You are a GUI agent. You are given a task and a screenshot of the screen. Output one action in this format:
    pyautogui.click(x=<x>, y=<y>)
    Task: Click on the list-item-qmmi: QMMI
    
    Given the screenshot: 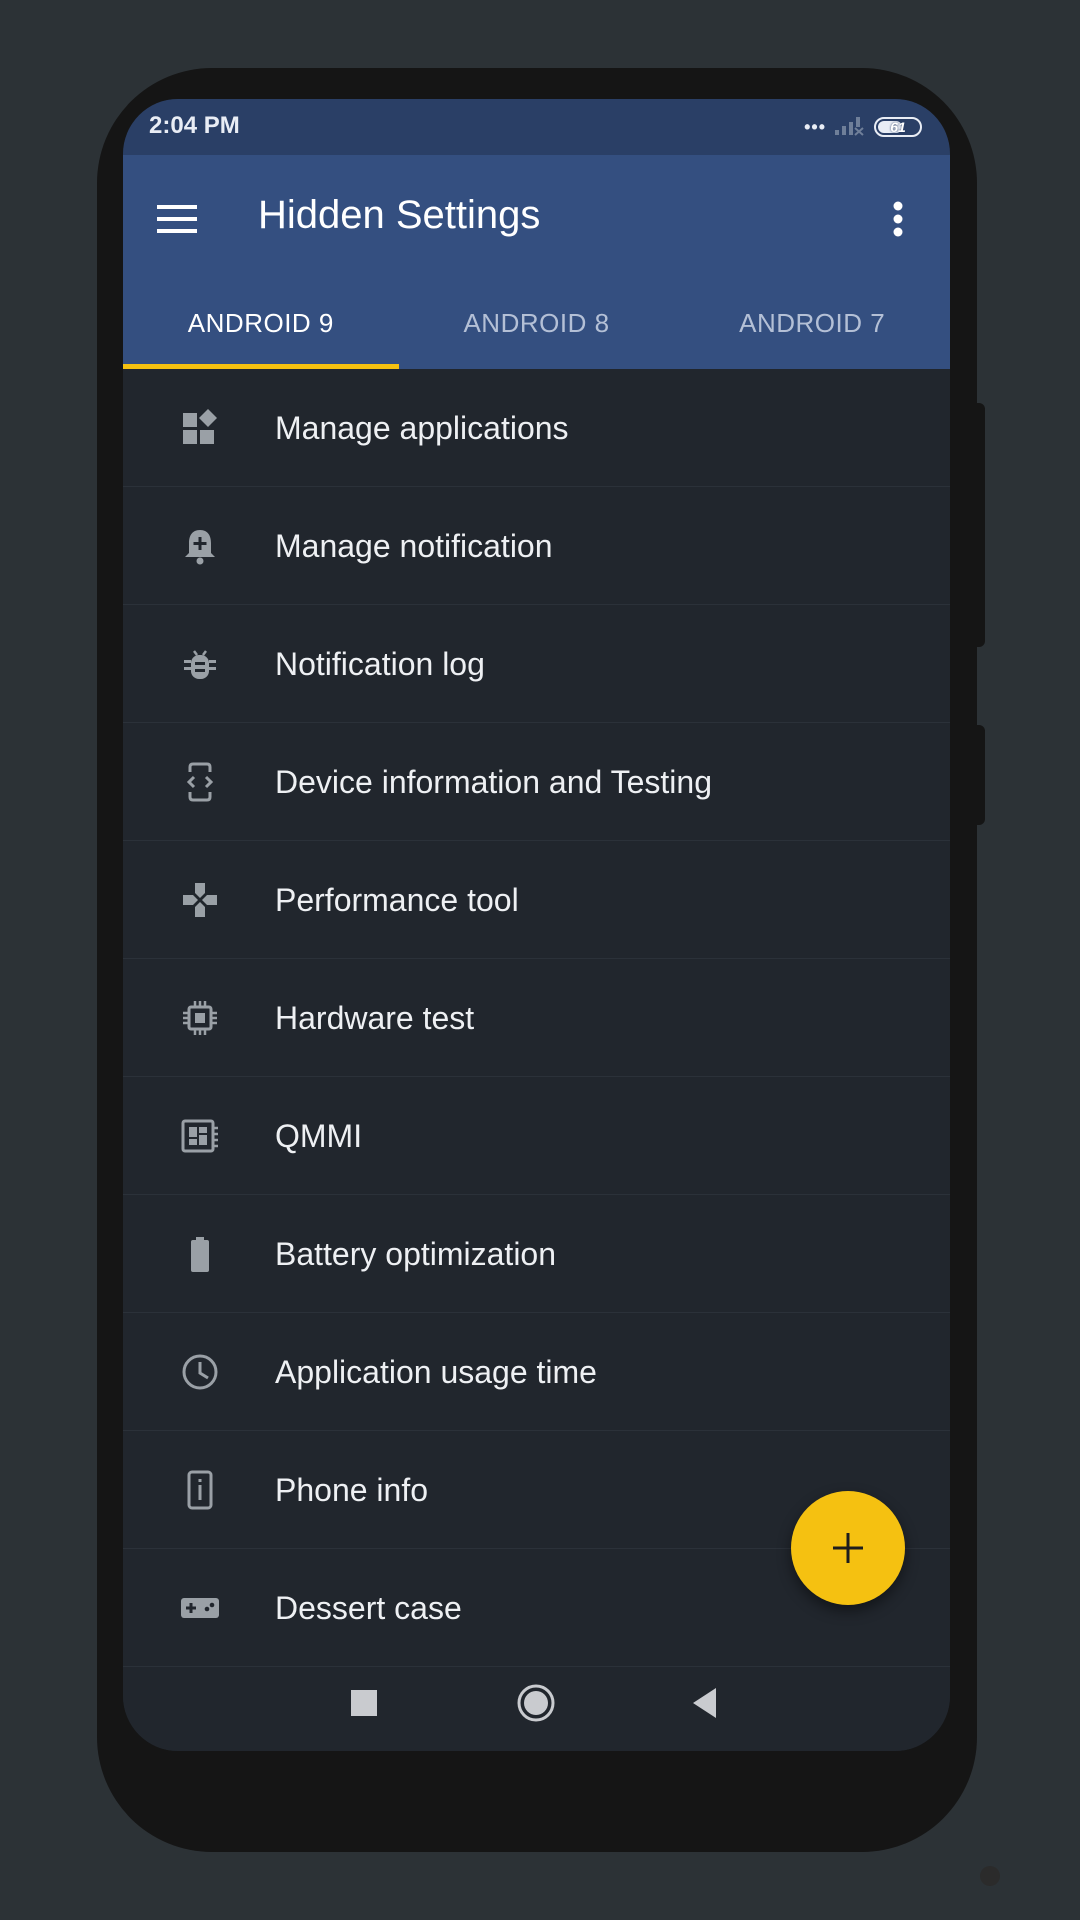 What is the action you would take?
    pyautogui.click(x=536, y=1136)
    